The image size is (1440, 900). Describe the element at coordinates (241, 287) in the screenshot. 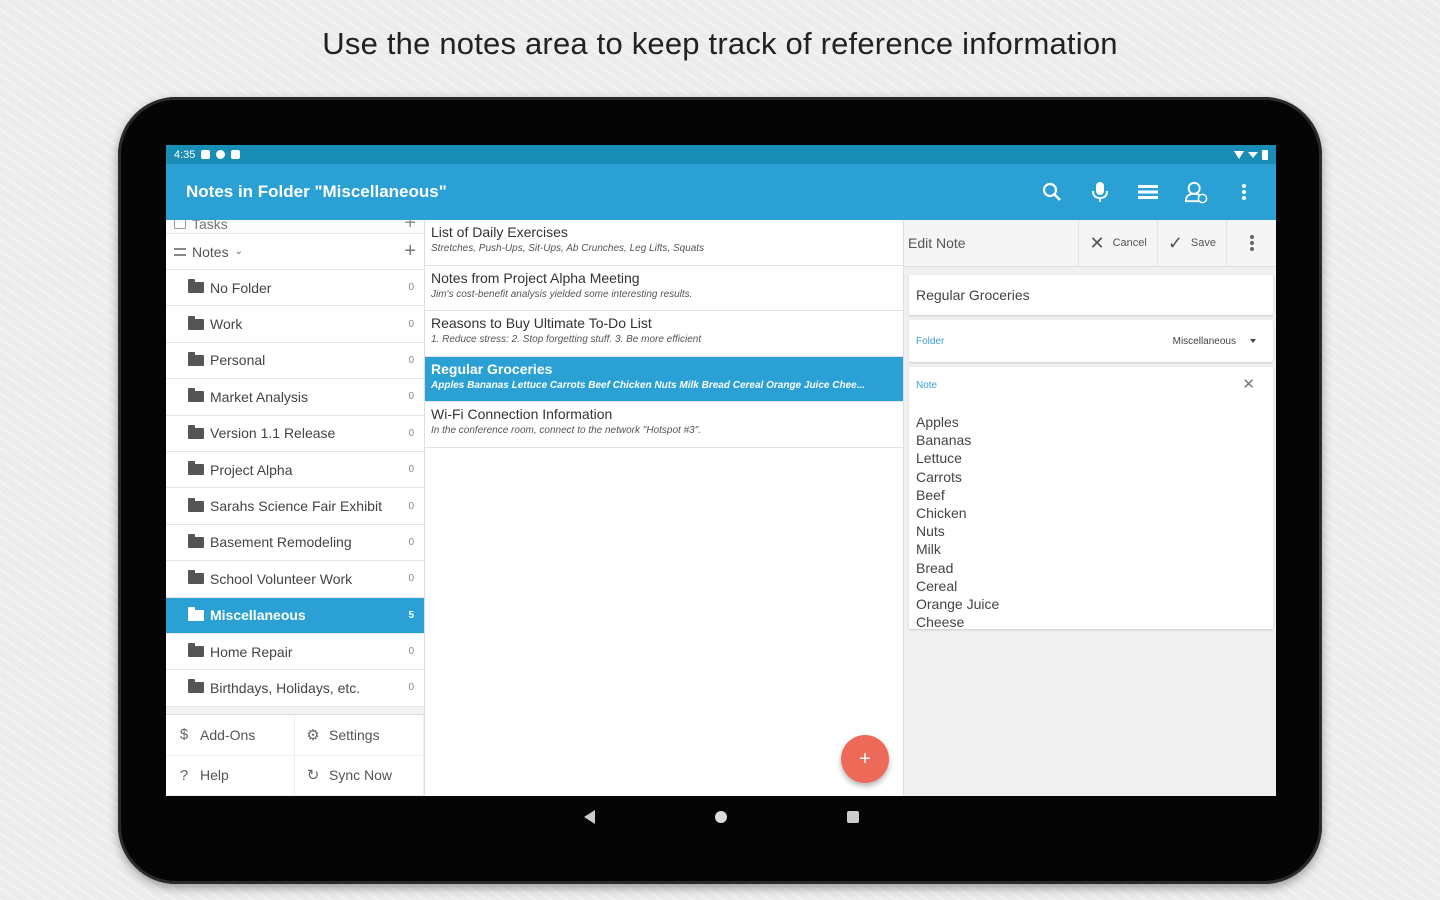

I see `folder-name: No Folder` at that location.